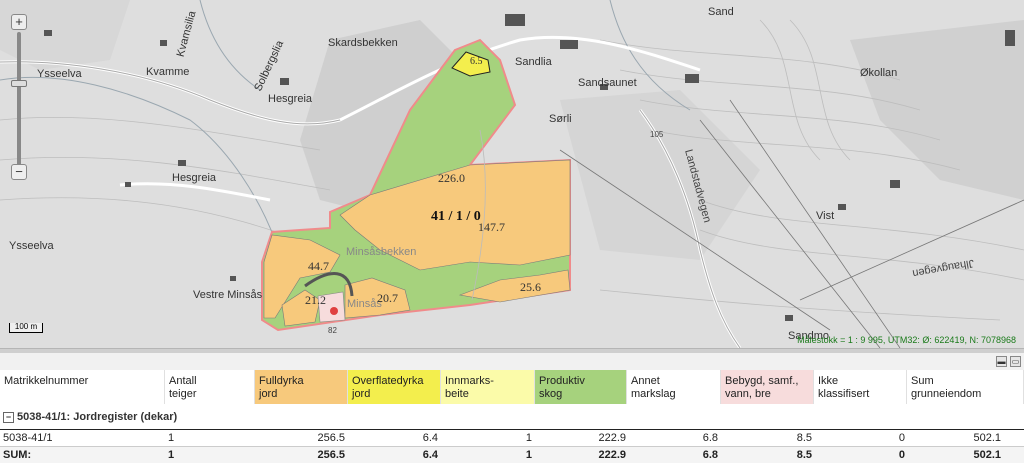  I want to click on column-header: Produktiv skog, so click(581, 387).